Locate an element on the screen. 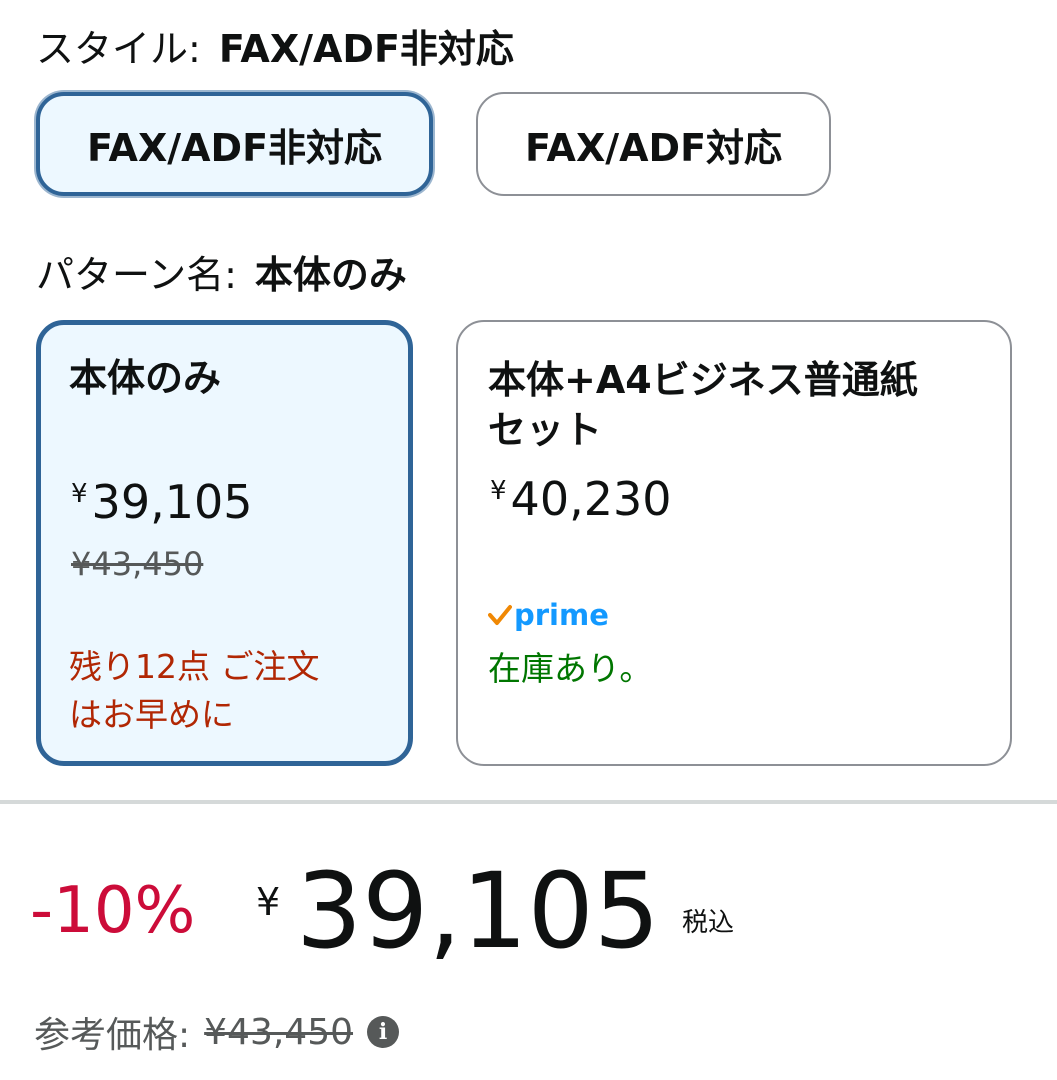 This screenshot has height=1080, width=1057. style-label: スタイル: is located at coordinates (118, 49).